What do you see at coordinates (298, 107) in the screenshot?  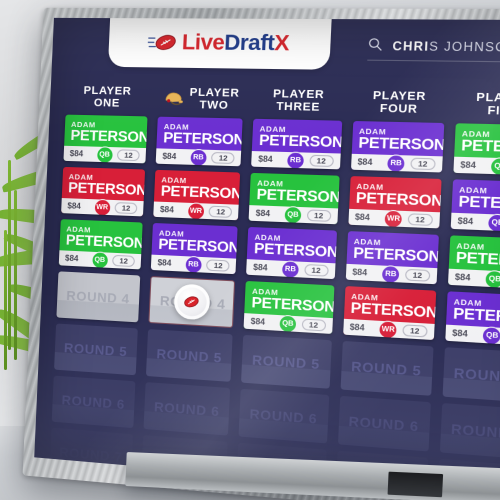 I see `column-header-line2: THREE` at bounding box center [298, 107].